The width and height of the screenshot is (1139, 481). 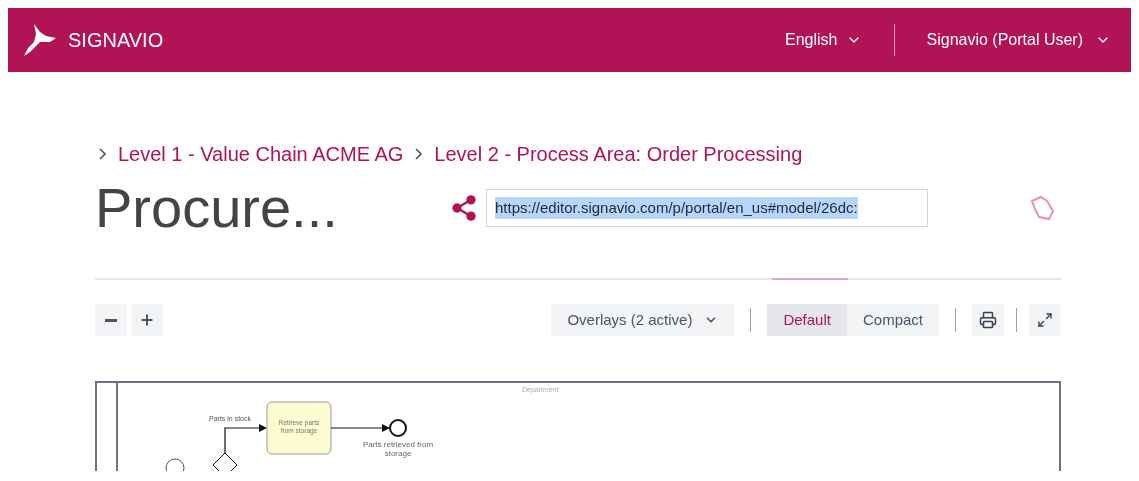 What do you see at coordinates (398, 428) in the screenshot?
I see `end-event` at bounding box center [398, 428].